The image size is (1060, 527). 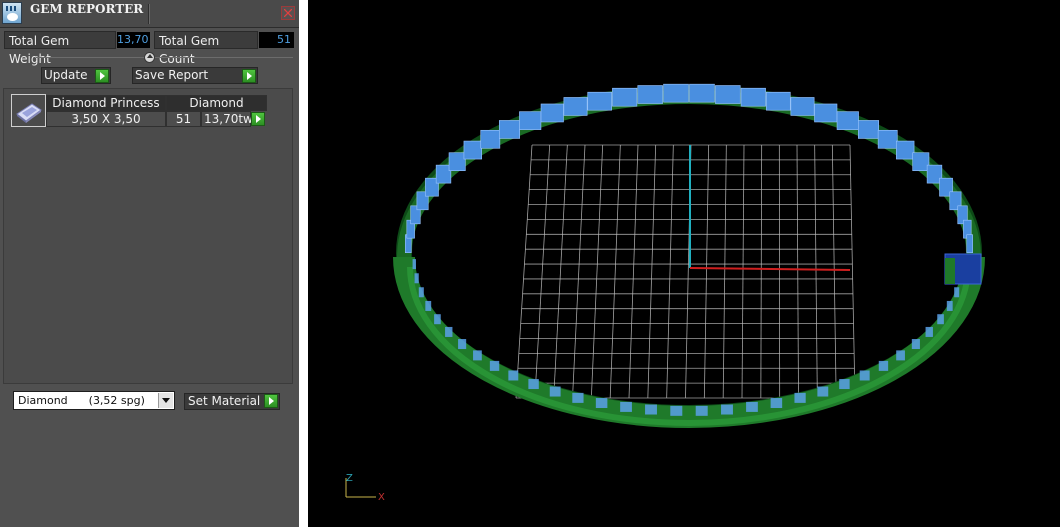 I want to click on close-icon, so click(x=288, y=13).